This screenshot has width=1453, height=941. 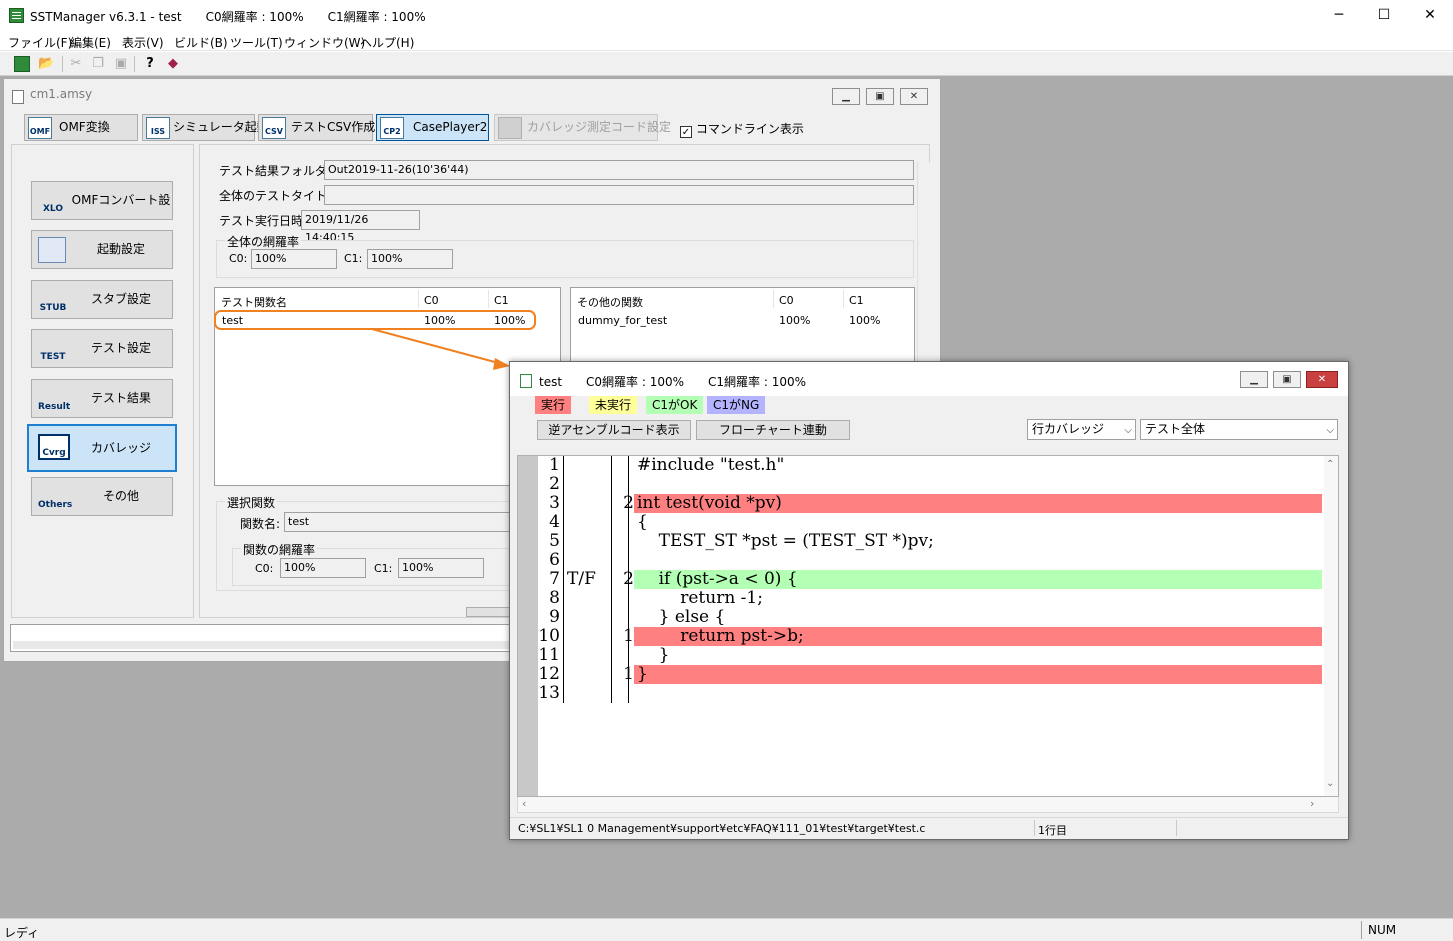 What do you see at coordinates (930, 655) in the screenshot?
I see `code-line: 11 }` at bounding box center [930, 655].